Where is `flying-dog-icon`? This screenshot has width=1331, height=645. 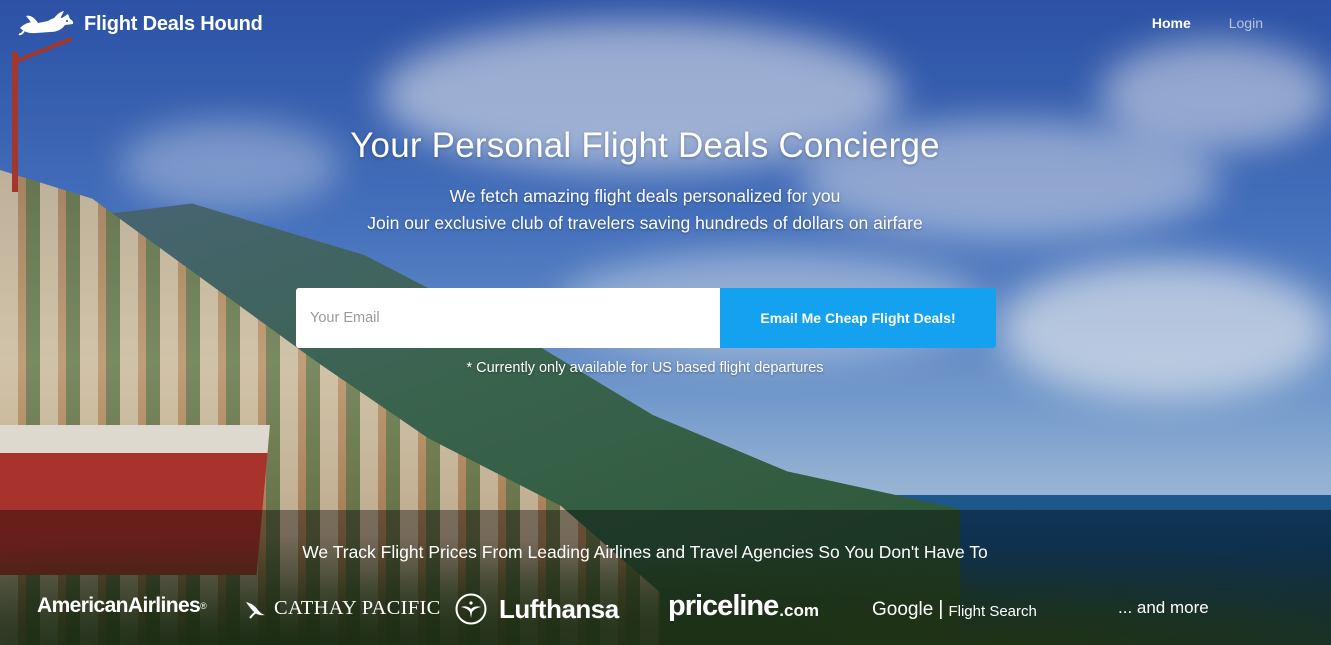 flying-dog-icon is located at coordinates (47, 24).